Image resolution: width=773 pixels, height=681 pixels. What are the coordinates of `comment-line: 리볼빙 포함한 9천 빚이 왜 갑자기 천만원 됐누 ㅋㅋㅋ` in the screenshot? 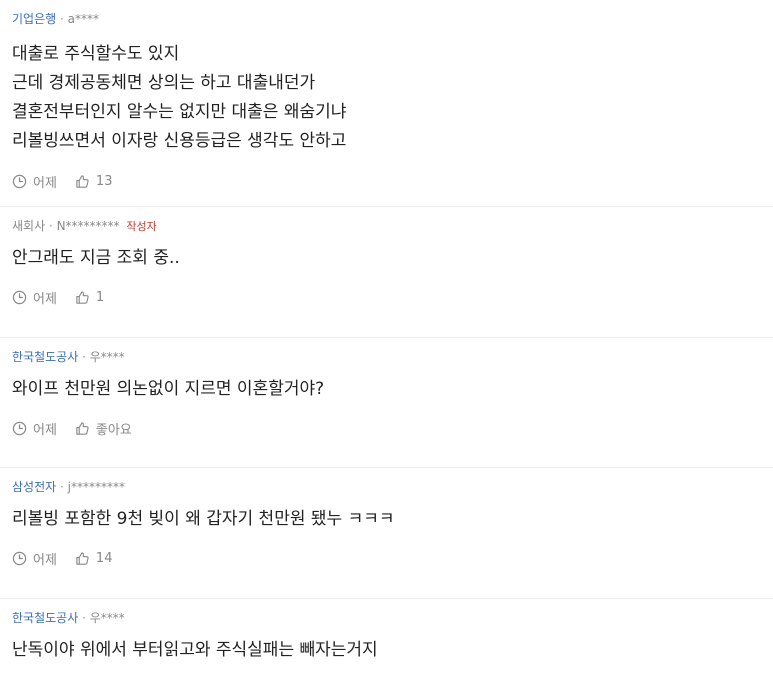 It's located at (203, 519).